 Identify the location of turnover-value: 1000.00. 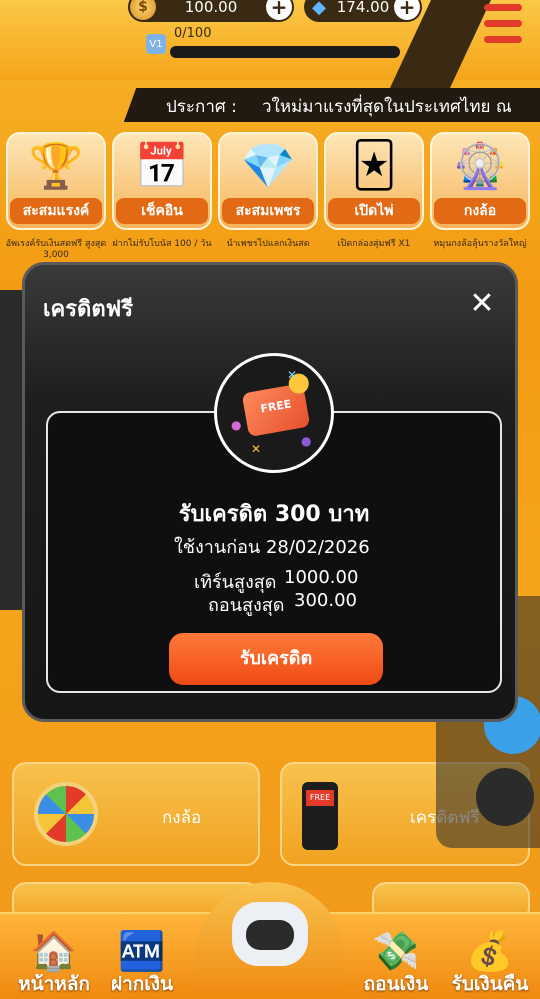
(321, 577).